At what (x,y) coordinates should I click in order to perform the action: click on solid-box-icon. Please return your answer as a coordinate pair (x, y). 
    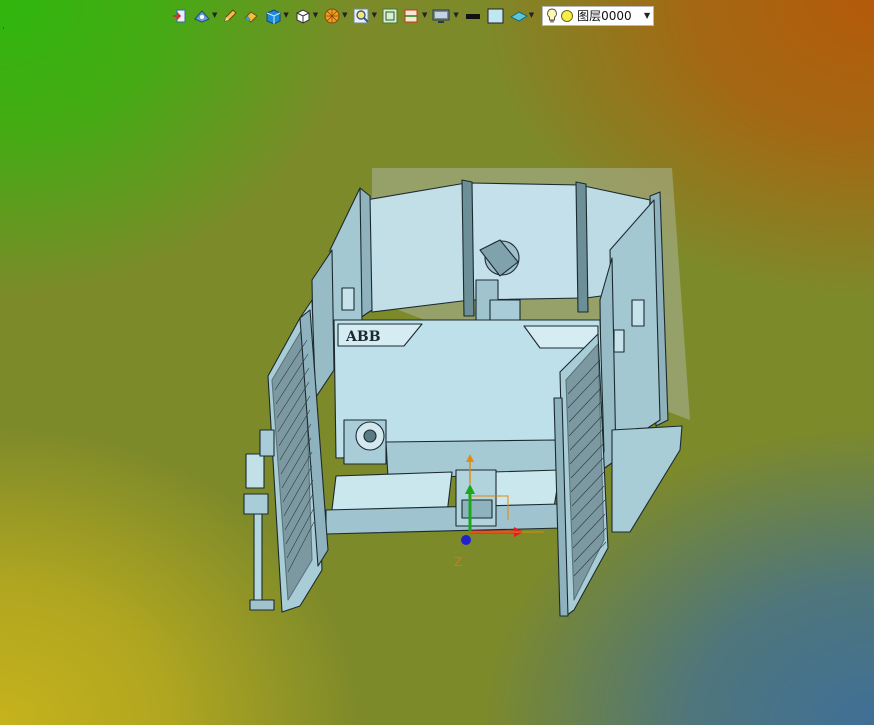
    Looking at the image, I should click on (273, 16).